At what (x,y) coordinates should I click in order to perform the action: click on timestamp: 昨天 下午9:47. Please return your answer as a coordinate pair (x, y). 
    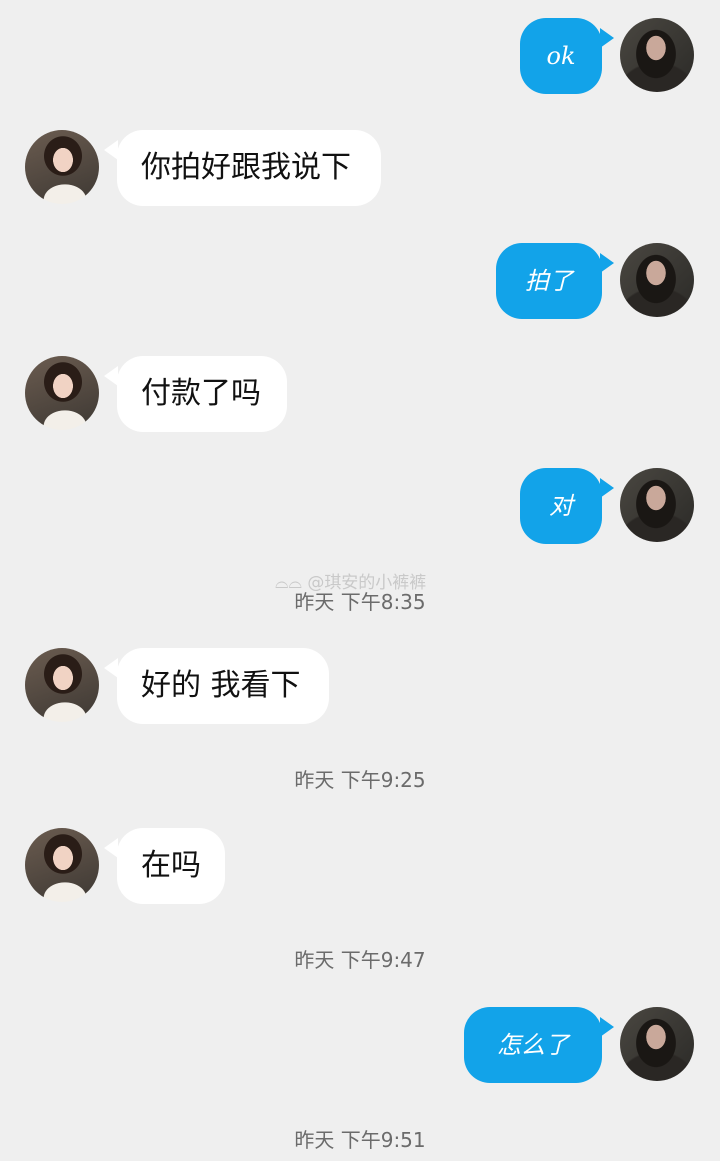
    Looking at the image, I should click on (360, 960).